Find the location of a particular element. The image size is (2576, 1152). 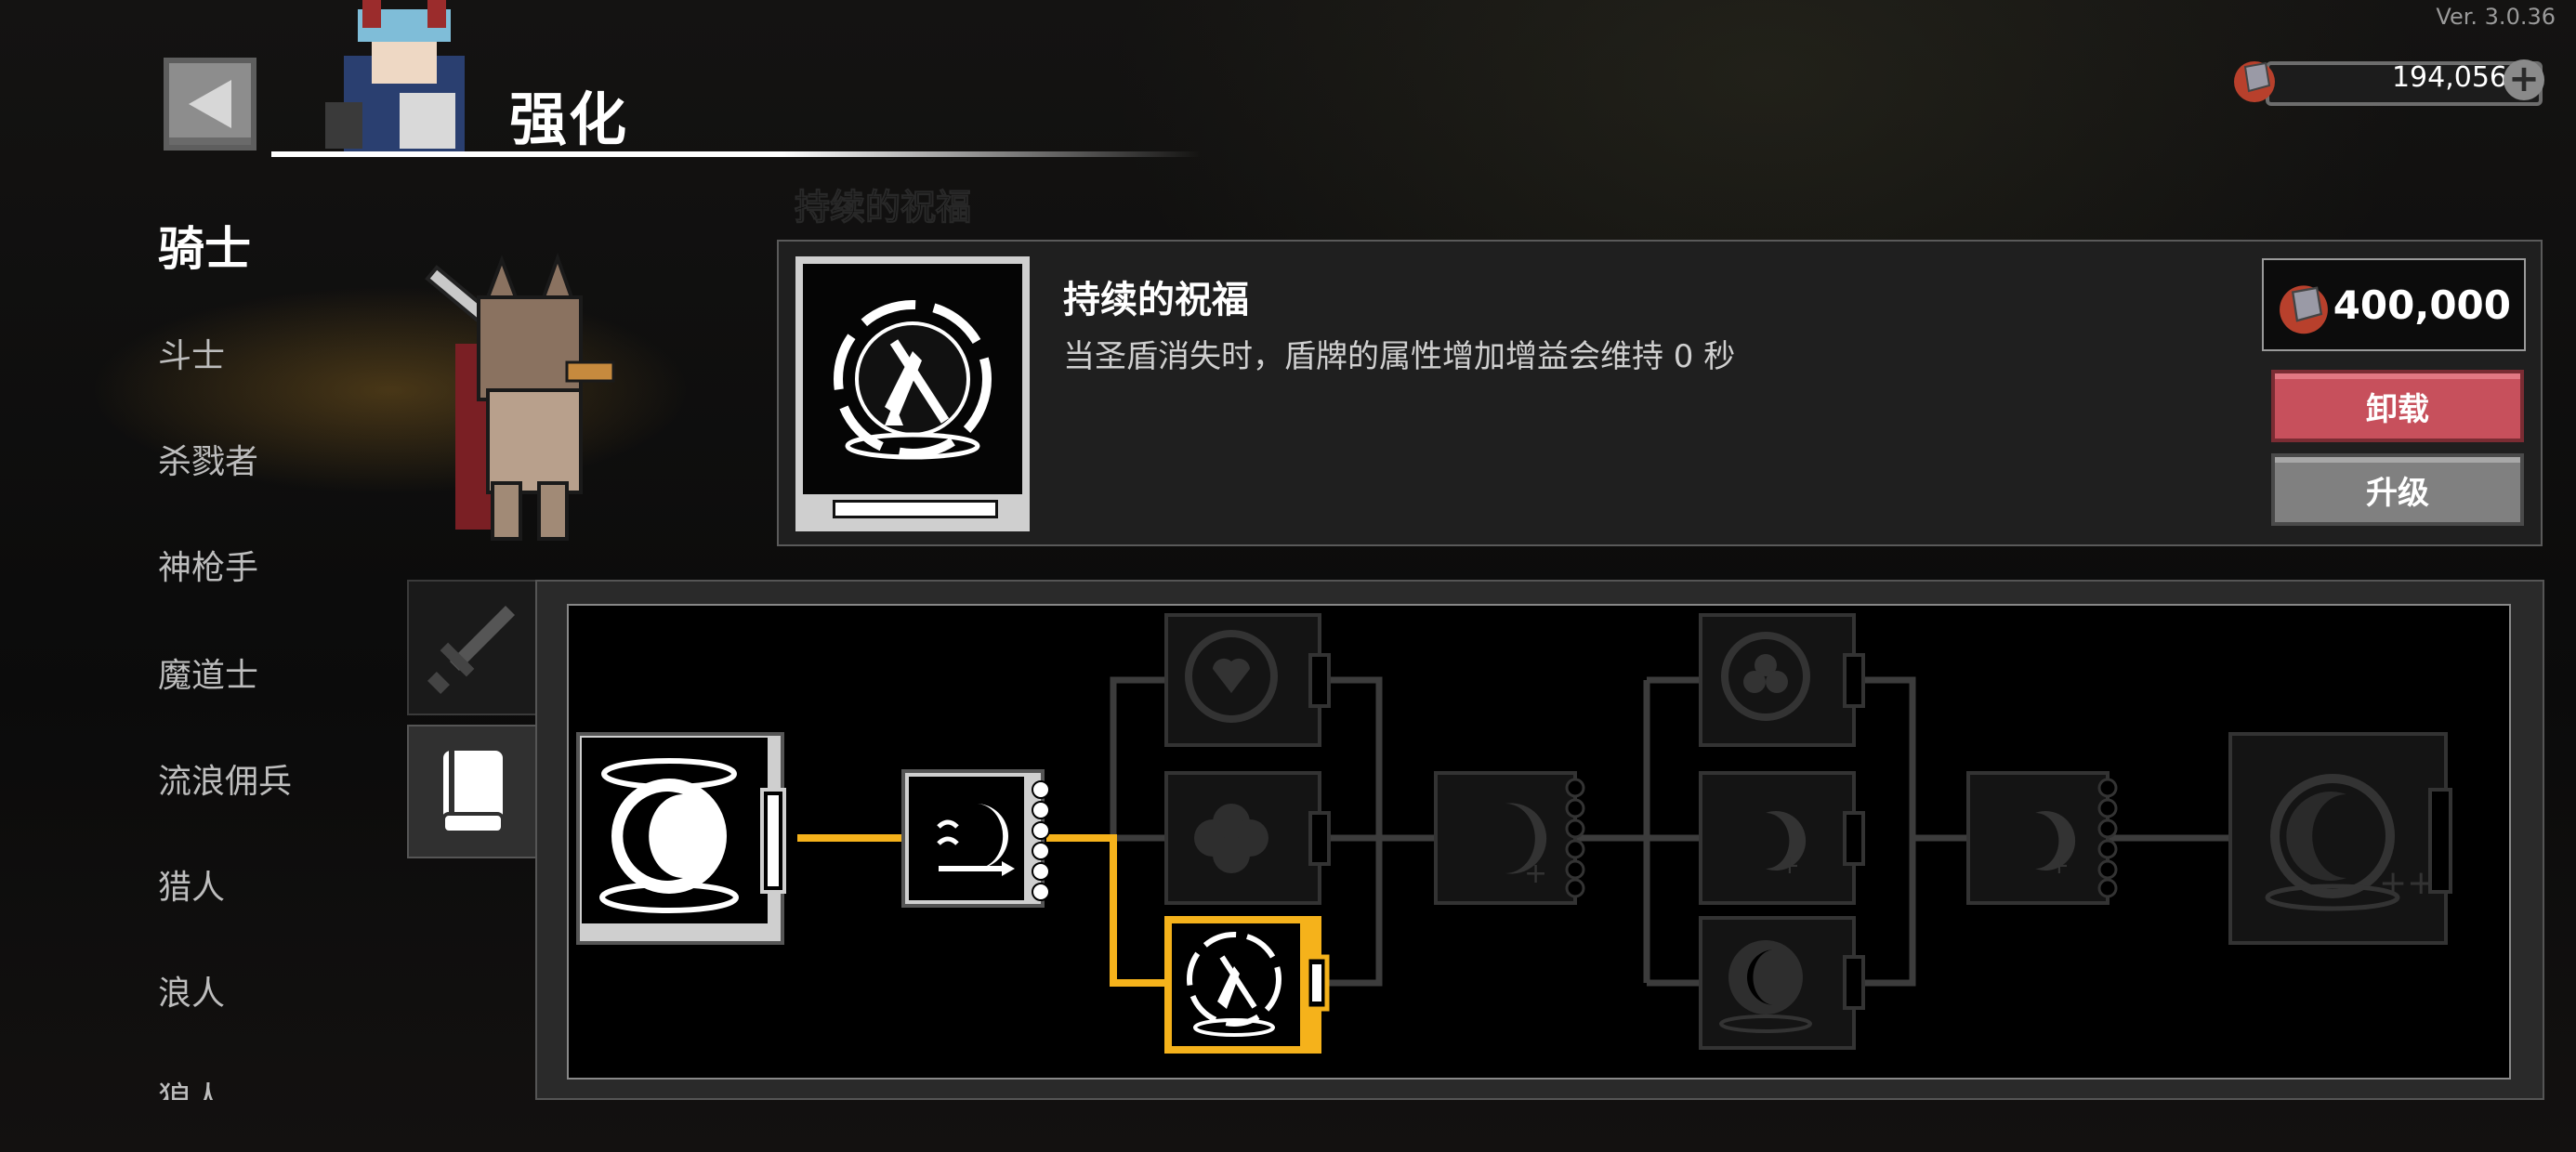

tree-node-ultimate-orb: ++ is located at coordinates (2340, 838).